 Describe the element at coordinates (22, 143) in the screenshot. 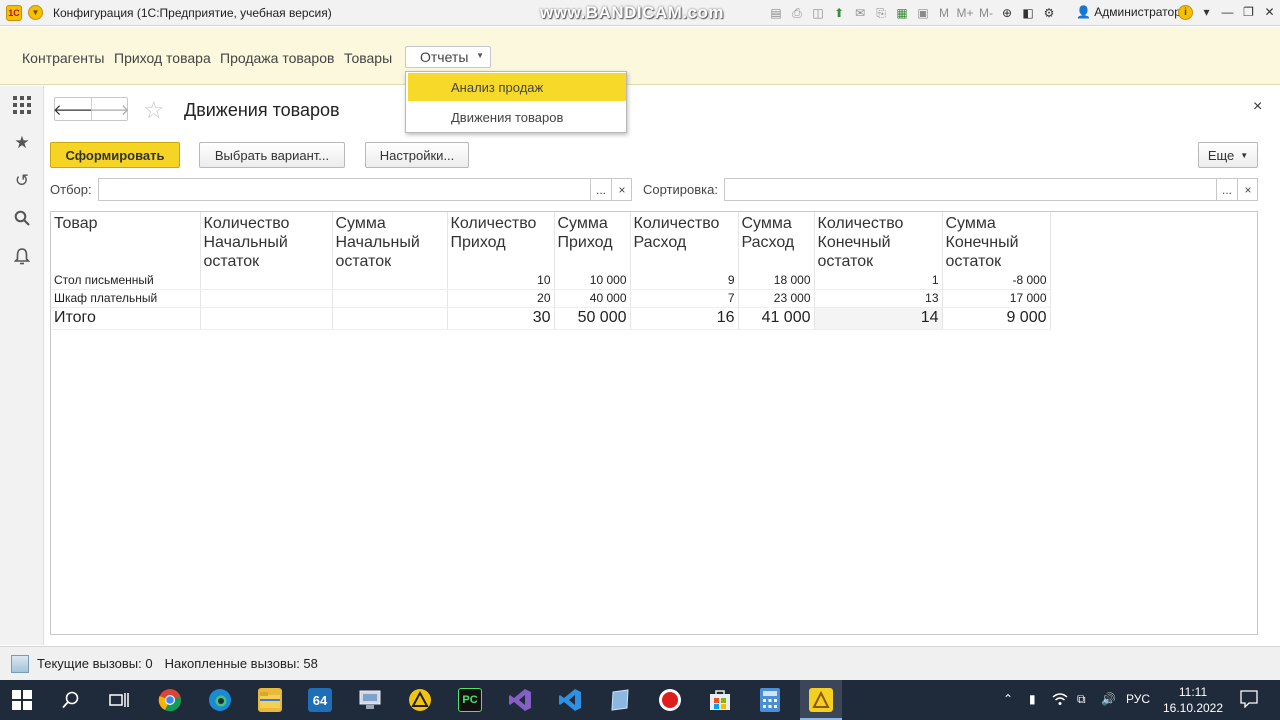

I see `favorites-icon: ★` at that location.